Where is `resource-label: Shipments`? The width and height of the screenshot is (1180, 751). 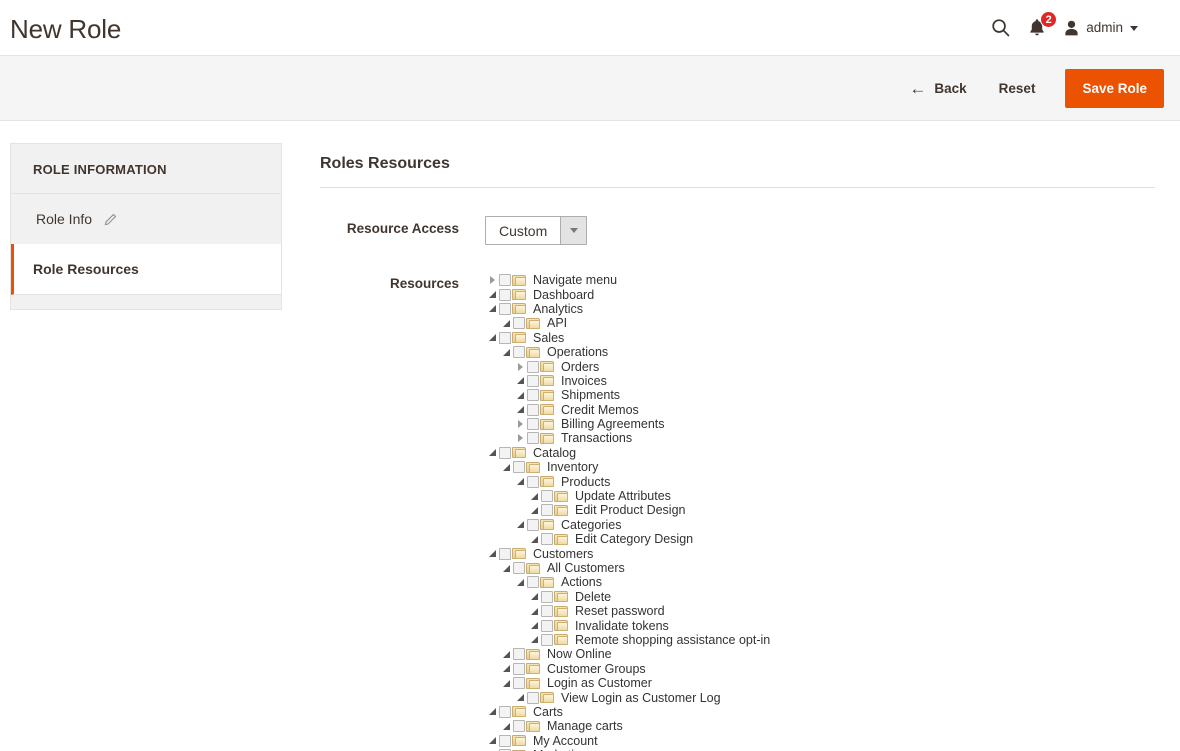 resource-label: Shipments is located at coordinates (590, 395).